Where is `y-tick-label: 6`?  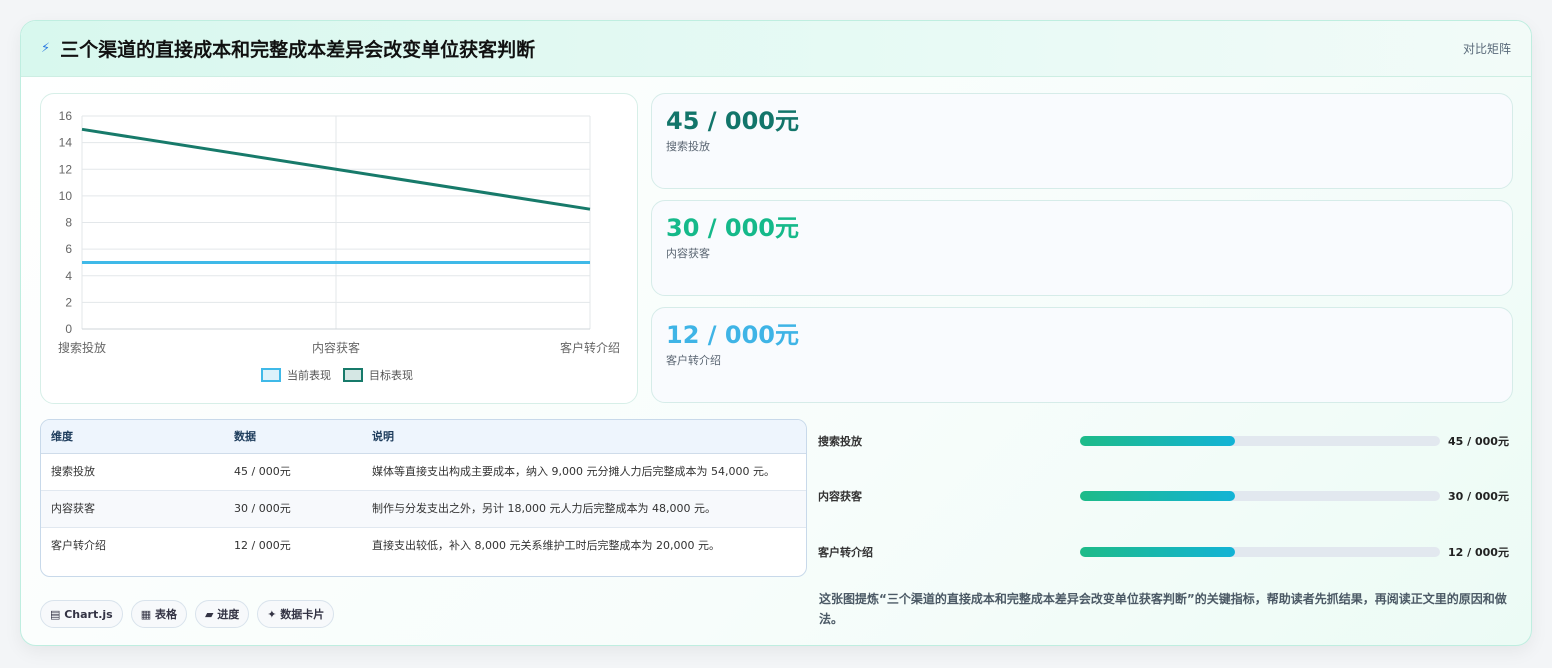 y-tick-label: 6 is located at coordinates (68, 249).